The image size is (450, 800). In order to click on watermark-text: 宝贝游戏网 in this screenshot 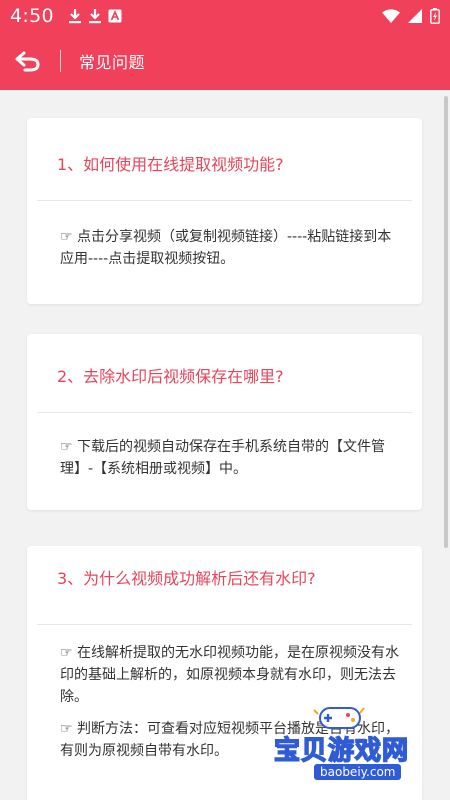, I will do `click(341, 751)`.